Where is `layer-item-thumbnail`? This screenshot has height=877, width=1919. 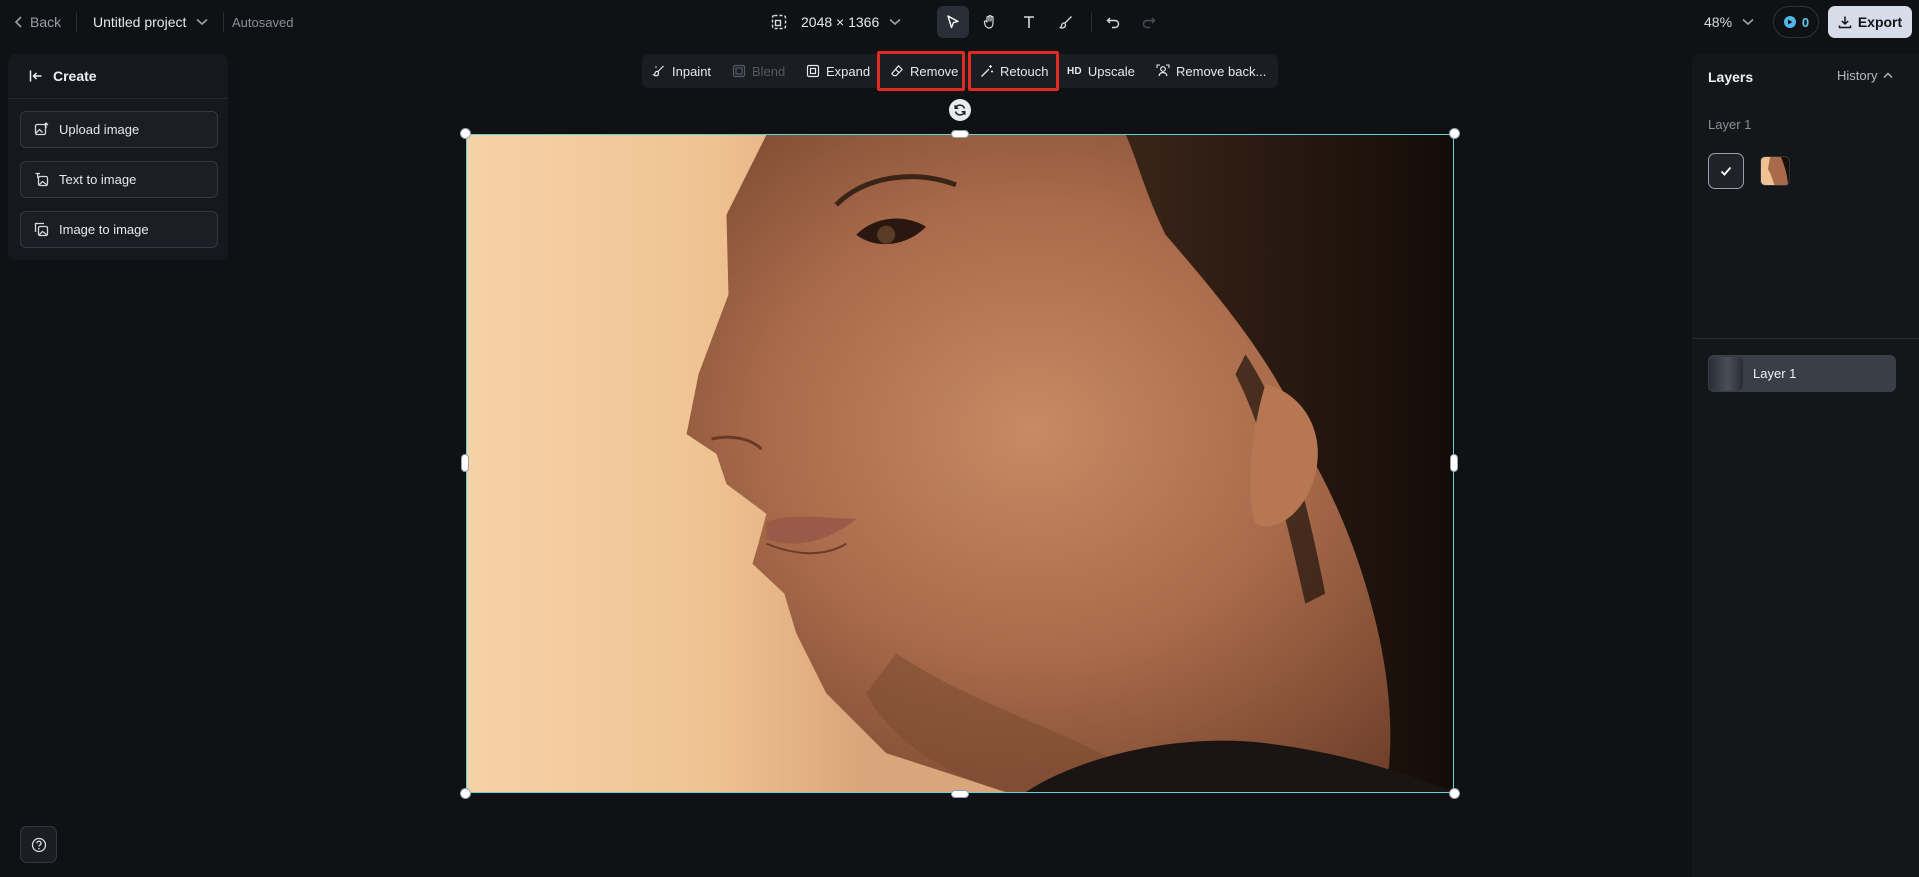
layer-item-thumbnail is located at coordinates (1726, 373).